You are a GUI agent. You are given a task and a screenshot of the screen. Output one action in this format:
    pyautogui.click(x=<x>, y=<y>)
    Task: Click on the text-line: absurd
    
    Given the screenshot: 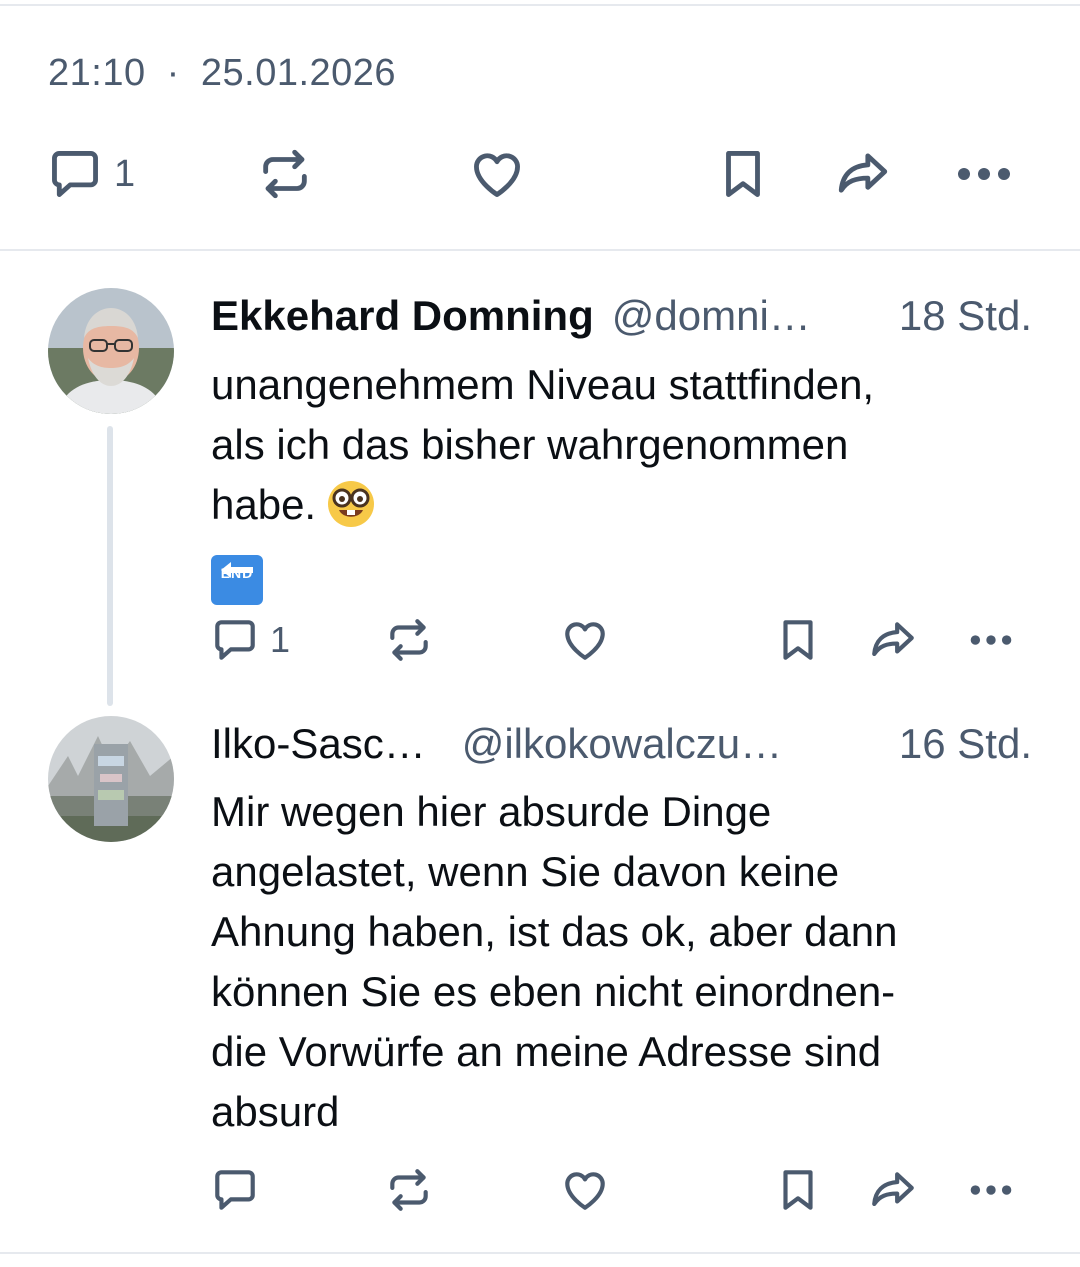 What is the action you would take?
    pyautogui.click(x=275, y=1111)
    